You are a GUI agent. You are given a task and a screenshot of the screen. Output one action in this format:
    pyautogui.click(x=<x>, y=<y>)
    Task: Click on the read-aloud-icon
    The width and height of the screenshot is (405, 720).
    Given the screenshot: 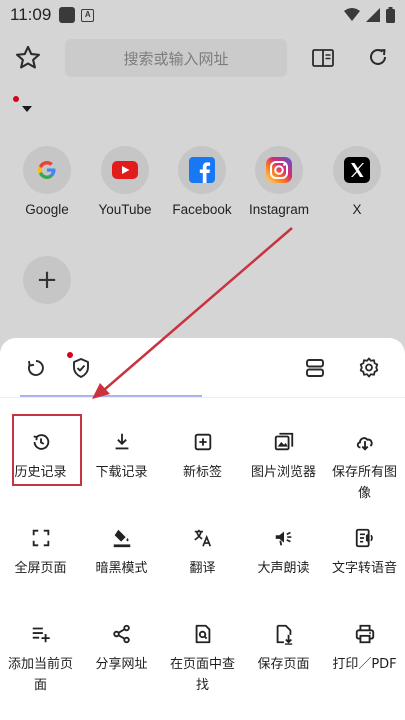 What is the action you would take?
    pyautogui.click(x=284, y=538)
    